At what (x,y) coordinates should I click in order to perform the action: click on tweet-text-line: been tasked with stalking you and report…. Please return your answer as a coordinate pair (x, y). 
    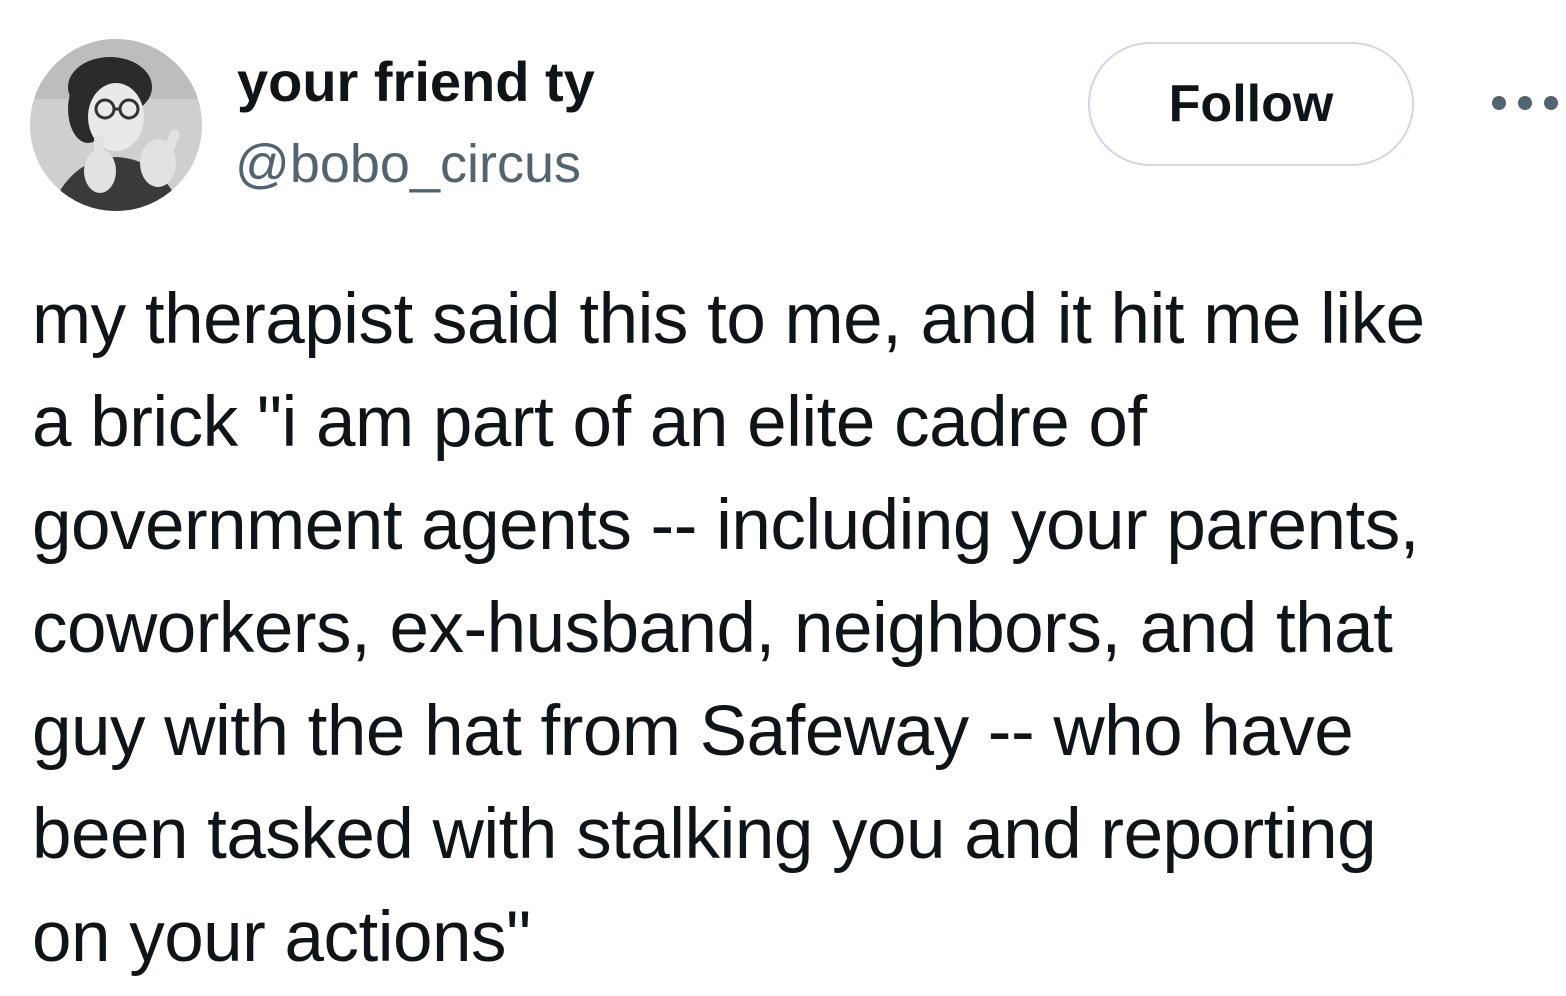
    Looking at the image, I should click on (704, 834).